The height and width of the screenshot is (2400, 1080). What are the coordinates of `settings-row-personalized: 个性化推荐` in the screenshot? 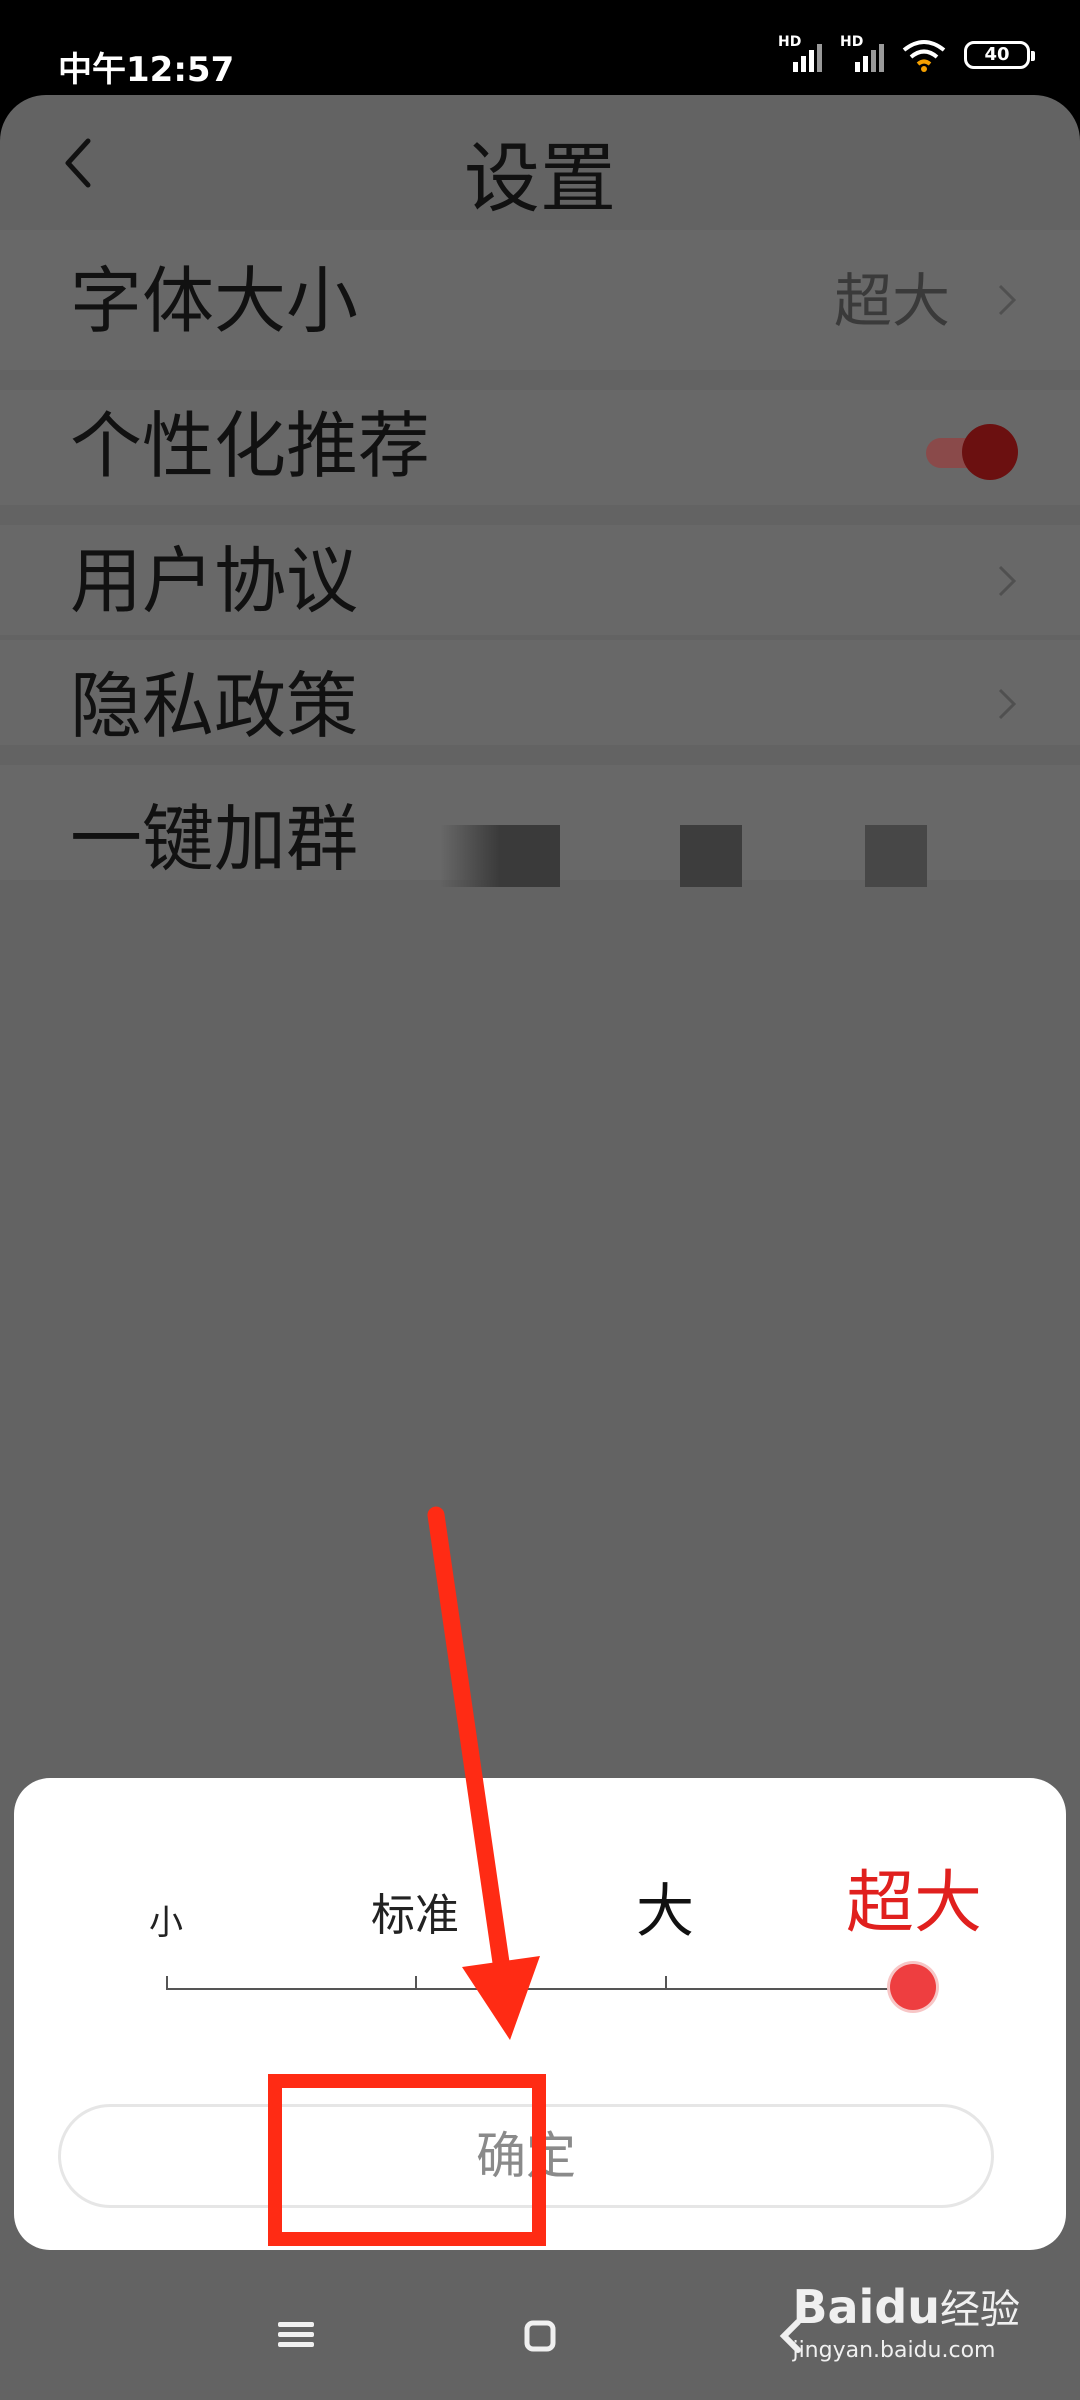 It's located at (540, 447).